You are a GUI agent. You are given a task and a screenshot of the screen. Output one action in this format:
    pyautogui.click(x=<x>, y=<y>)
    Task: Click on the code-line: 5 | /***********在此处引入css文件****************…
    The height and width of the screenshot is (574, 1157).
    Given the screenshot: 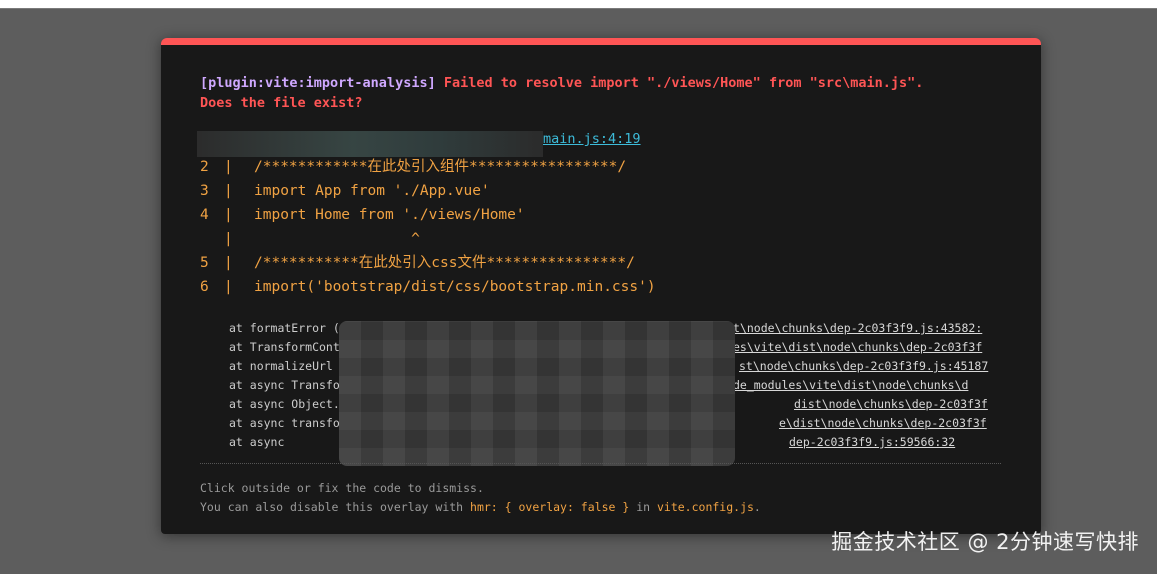 What is the action you would take?
    pyautogui.click(x=600, y=263)
    